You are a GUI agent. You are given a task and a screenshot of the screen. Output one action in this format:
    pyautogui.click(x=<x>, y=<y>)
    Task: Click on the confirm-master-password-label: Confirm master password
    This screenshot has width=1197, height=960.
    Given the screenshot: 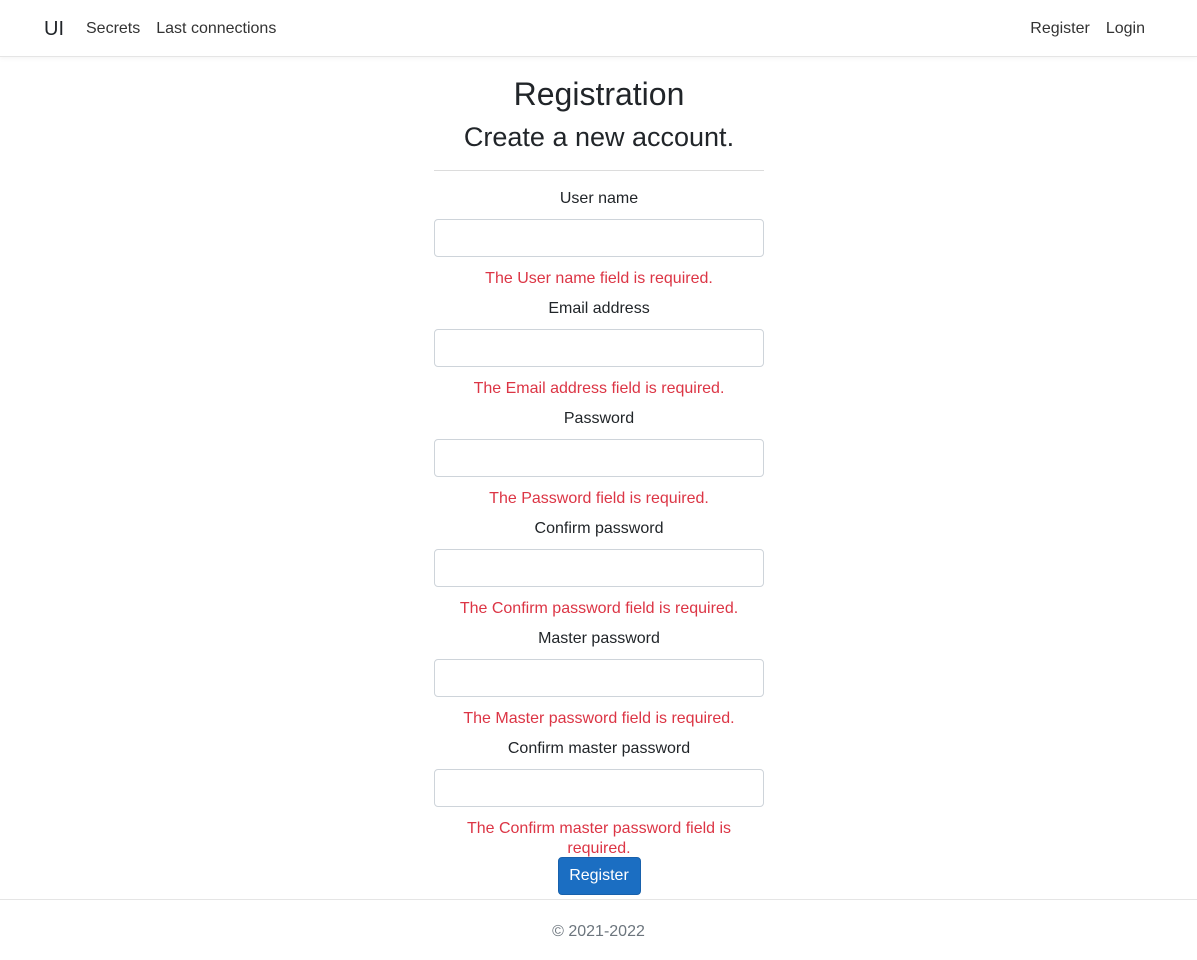 What is the action you would take?
    pyautogui.click(x=599, y=748)
    